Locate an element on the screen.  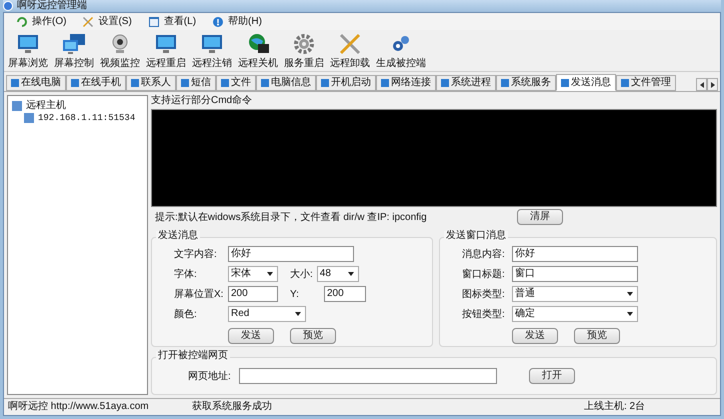
refresh-icon is located at coordinates (22, 22).